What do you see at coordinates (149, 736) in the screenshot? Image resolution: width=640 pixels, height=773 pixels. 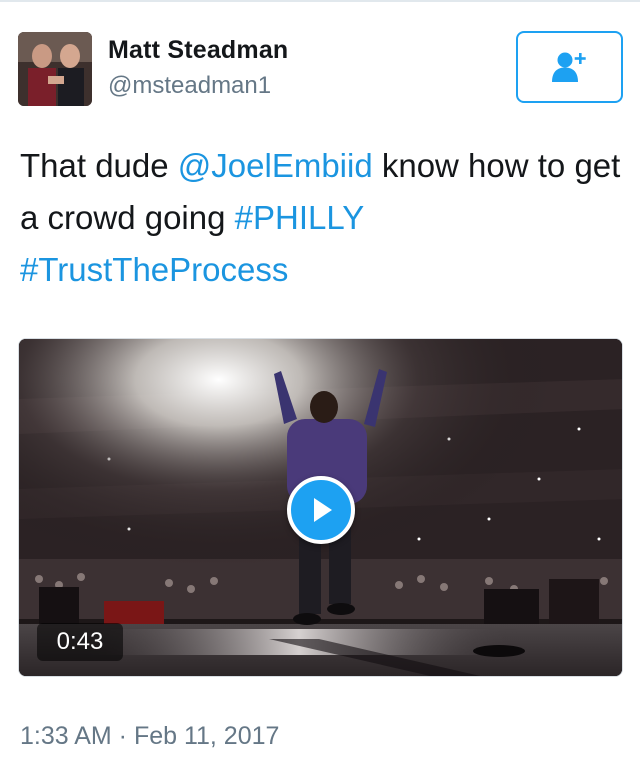 I see `tweet-timestamp: 1:33 AM · Feb 11, 2017` at bounding box center [149, 736].